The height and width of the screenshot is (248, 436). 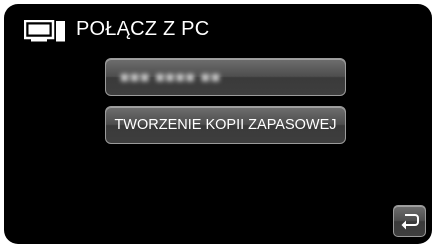 I want to click on device-name-button: ■■■ ■■■■ ■■, so click(x=225, y=77).